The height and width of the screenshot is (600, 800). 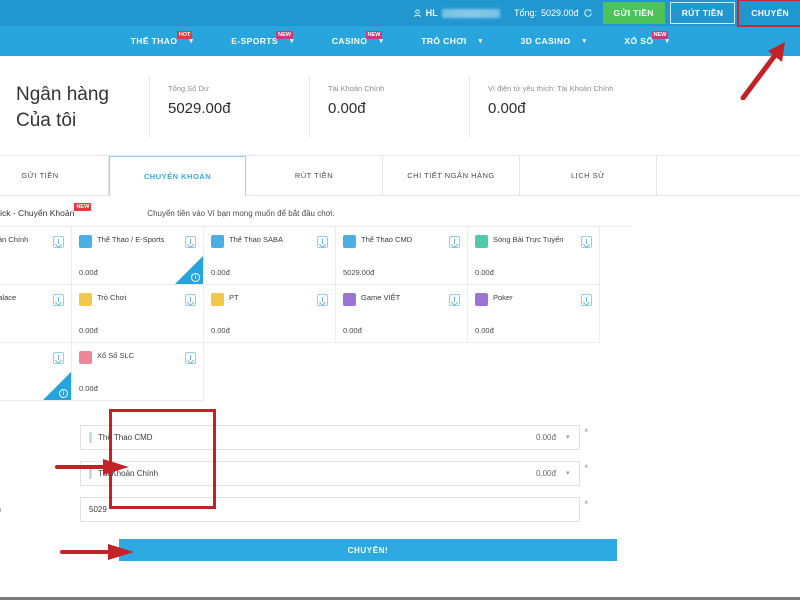 I want to click on summary-value: 5029.00đ, so click(x=199, y=108).